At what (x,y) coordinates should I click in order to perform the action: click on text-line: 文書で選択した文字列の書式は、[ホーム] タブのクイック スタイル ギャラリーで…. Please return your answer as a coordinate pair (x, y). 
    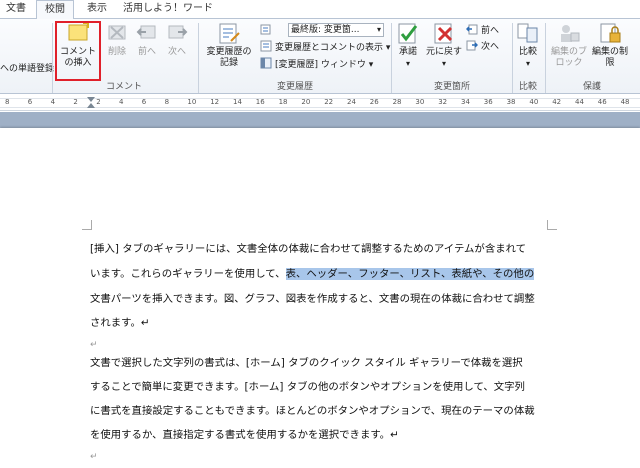
    Looking at the image, I should click on (306, 361).